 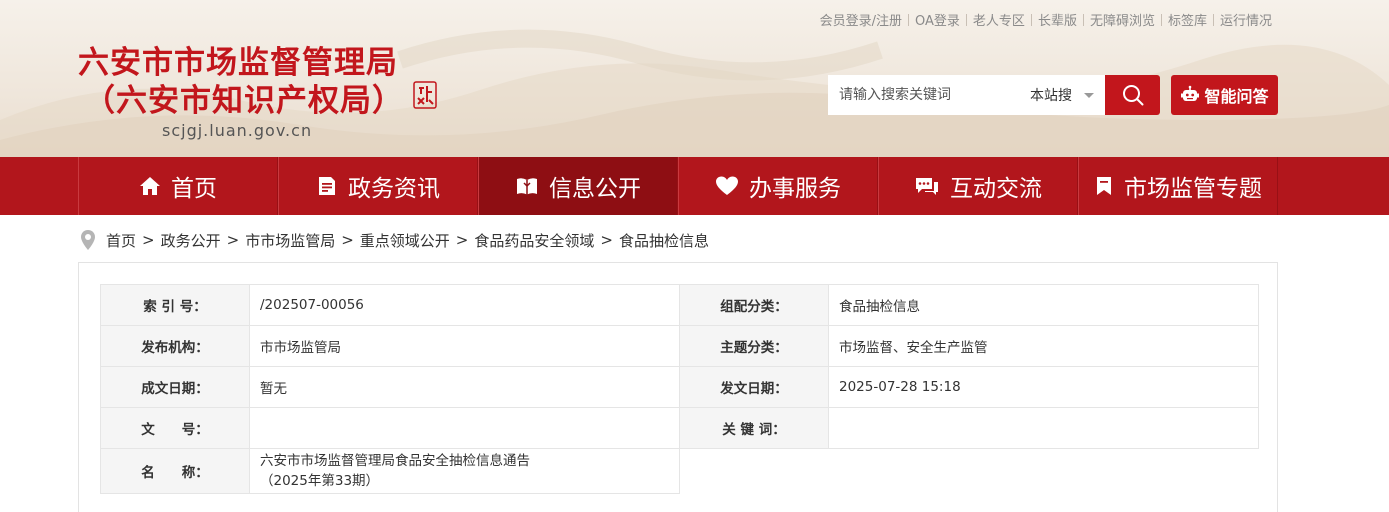 What do you see at coordinates (1104, 186) in the screenshot?
I see `bookmark-icon` at bounding box center [1104, 186].